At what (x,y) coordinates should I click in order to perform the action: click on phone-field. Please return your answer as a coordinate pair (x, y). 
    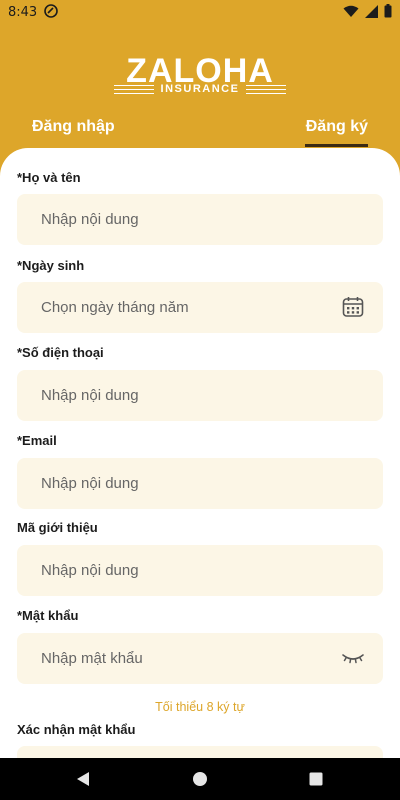
    Looking at the image, I should click on (200, 395).